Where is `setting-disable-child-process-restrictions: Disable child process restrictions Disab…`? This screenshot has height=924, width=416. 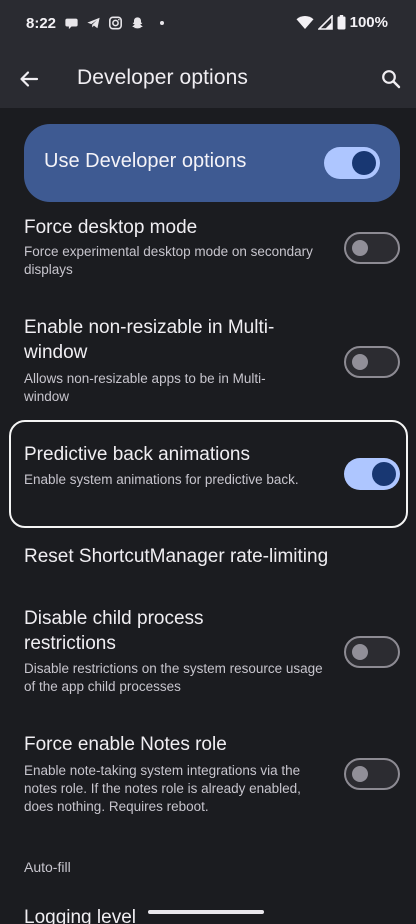 setting-disable-child-process-restrictions: Disable child process restrictions Disab… is located at coordinates (208, 652).